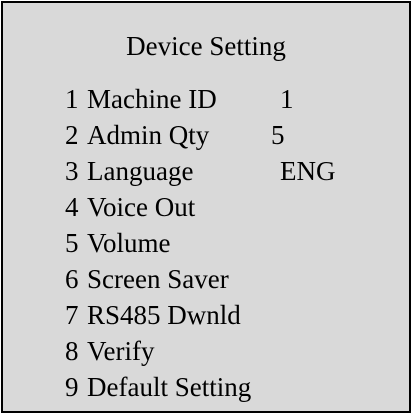 The width and height of the screenshot is (418, 419). Describe the element at coordinates (235, 135) in the screenshot. I see `menu-item-admin-qty: 2 Admin Qty 5` at that location.